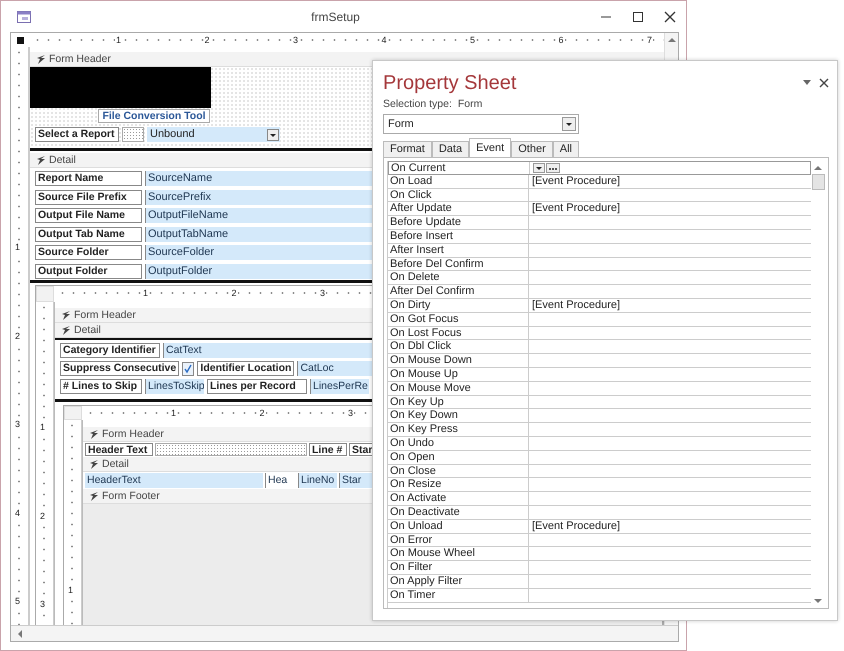 This screenshot has height=651, width=844. I want to click on property-name: On Mouse Up, so click(458, 374).